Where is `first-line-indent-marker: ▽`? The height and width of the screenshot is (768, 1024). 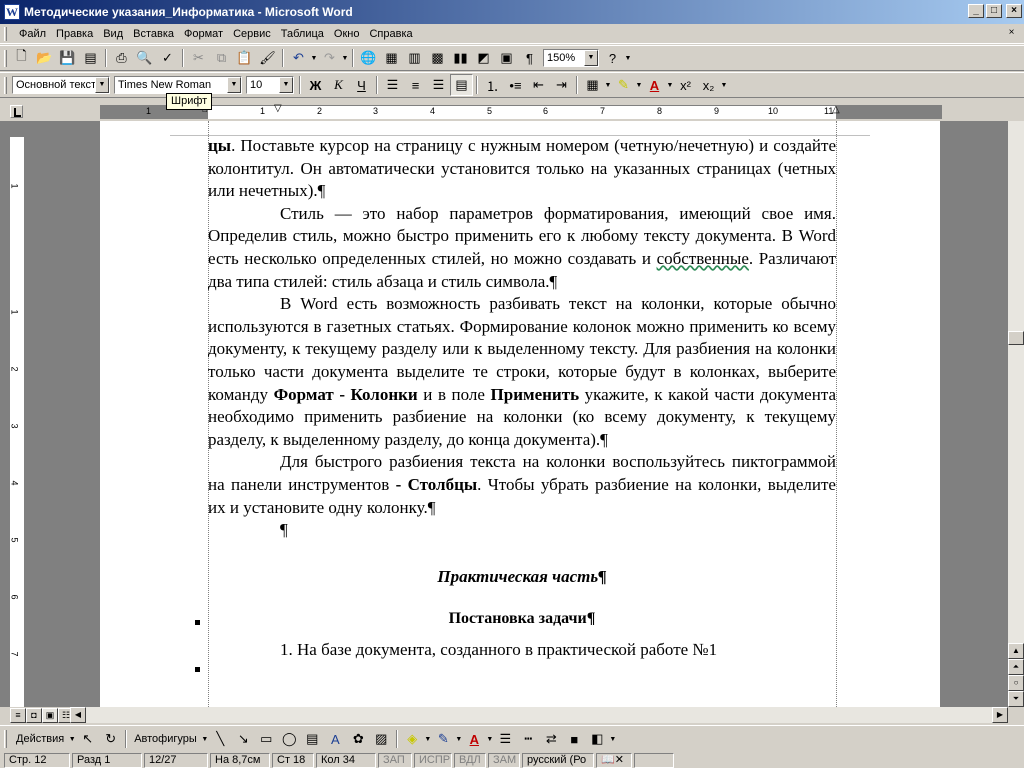 first-line-indent-marker: ▽ is located at coordinates (278, 108).